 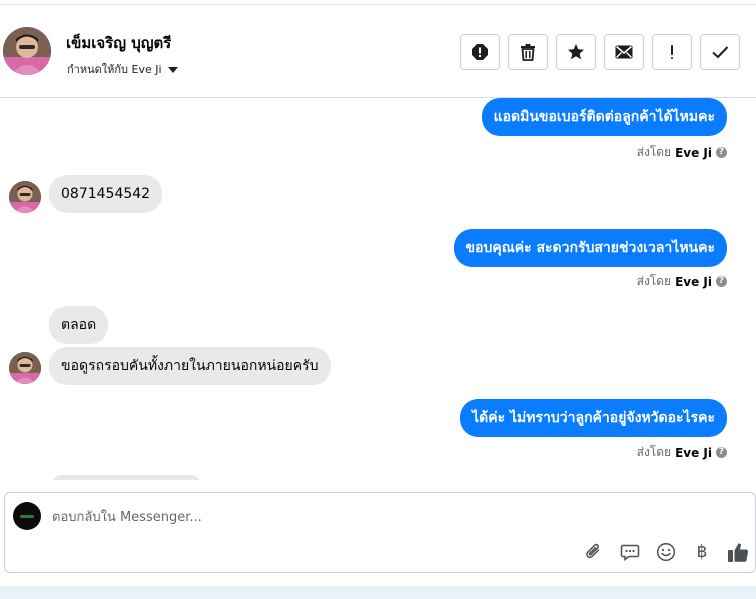 What do you see at coordinates (604, 117) in the screenshot?
I see `message-bubble-outgoing: แอดมินขอเบอร์ติดต่อลูกค้าได้ไหมคะ` at bounding box center [604, 117].